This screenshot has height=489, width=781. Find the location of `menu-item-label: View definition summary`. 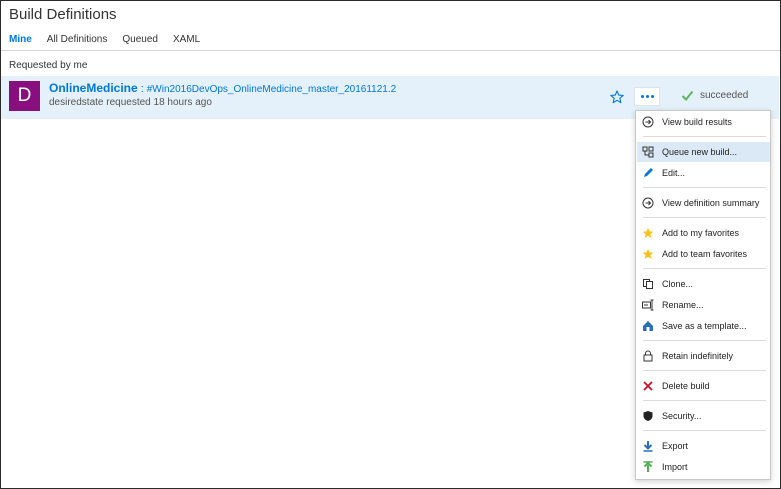

menu-item-label: View definition summary is located at coordinates (711, 203).